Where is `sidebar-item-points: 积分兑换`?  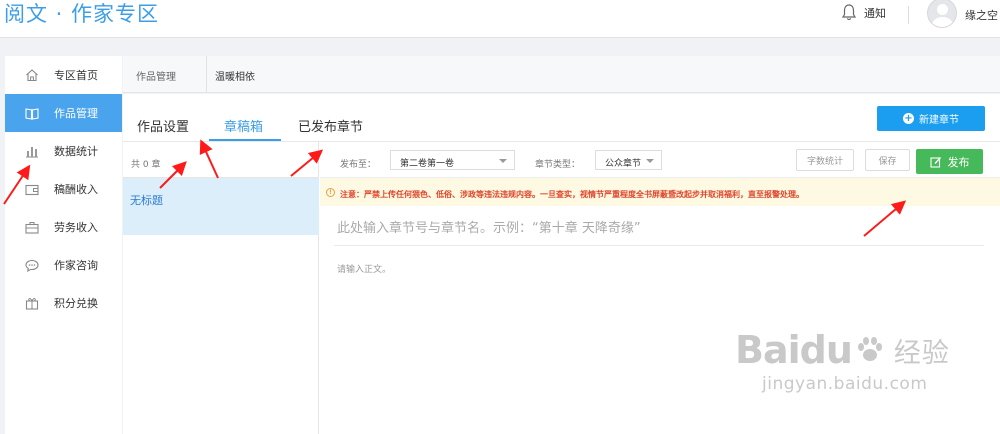 sidebar-item-points: 积分兑换 is located at coordinates (63, 303).